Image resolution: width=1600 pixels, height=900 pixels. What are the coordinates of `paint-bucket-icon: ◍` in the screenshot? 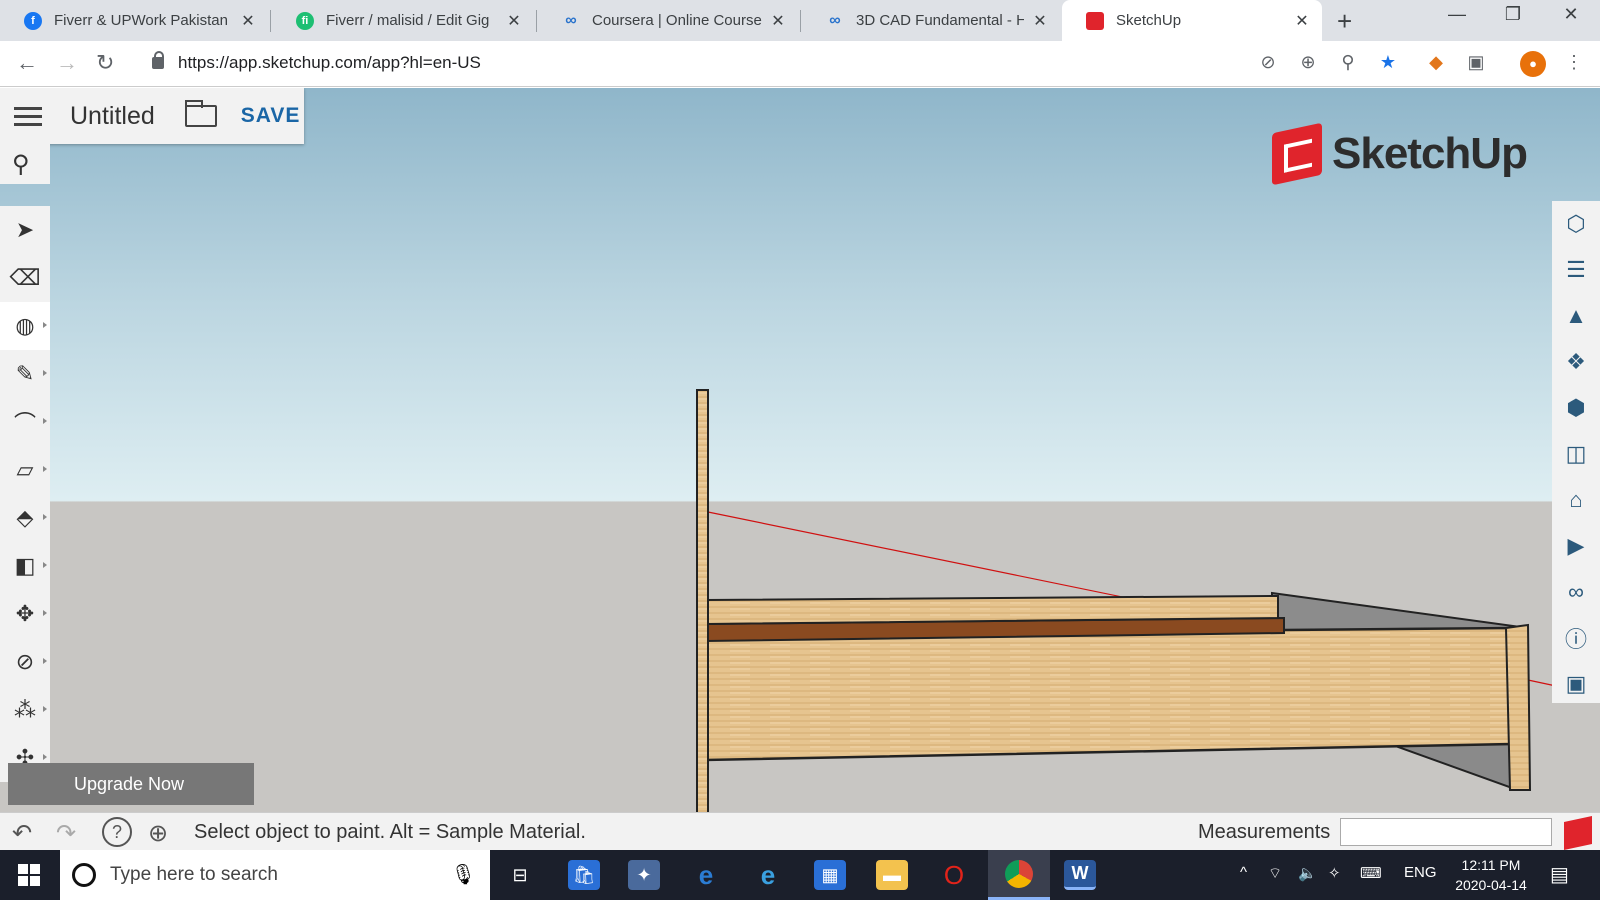 It's located at (25, 325).